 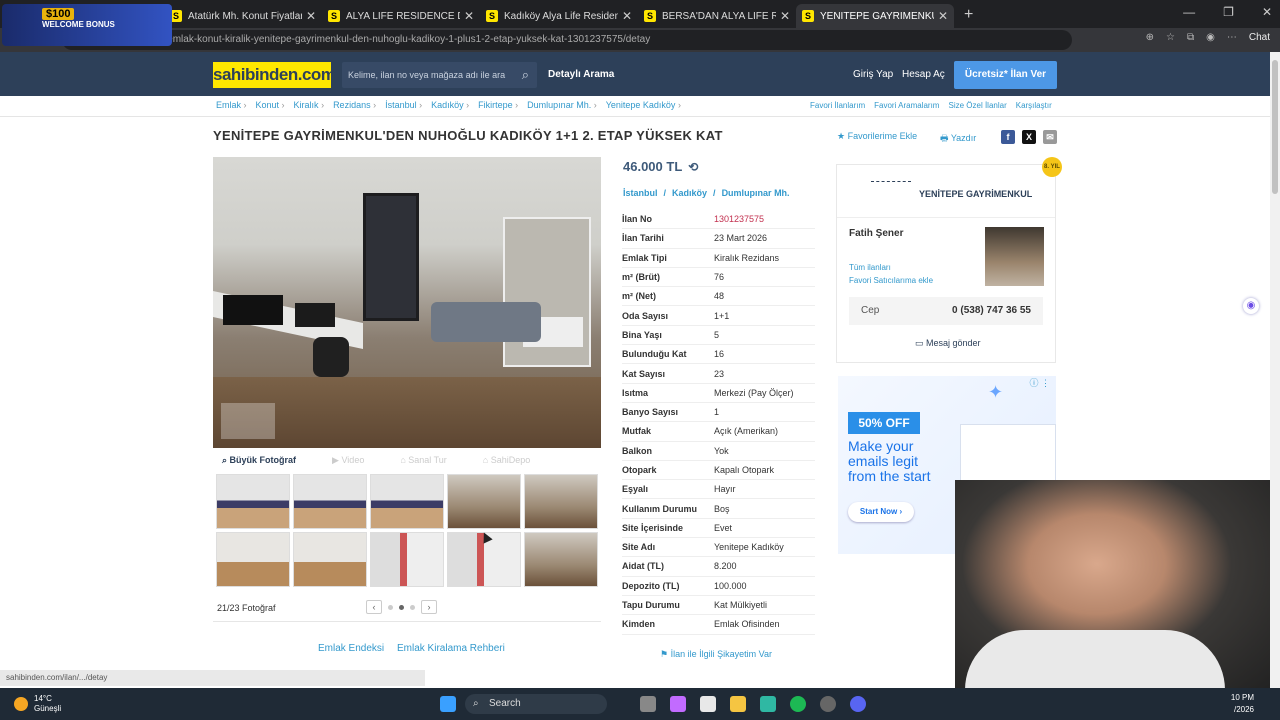 I want to click on taskbar-search: ⌕ Search, so click(x=536, y=704).